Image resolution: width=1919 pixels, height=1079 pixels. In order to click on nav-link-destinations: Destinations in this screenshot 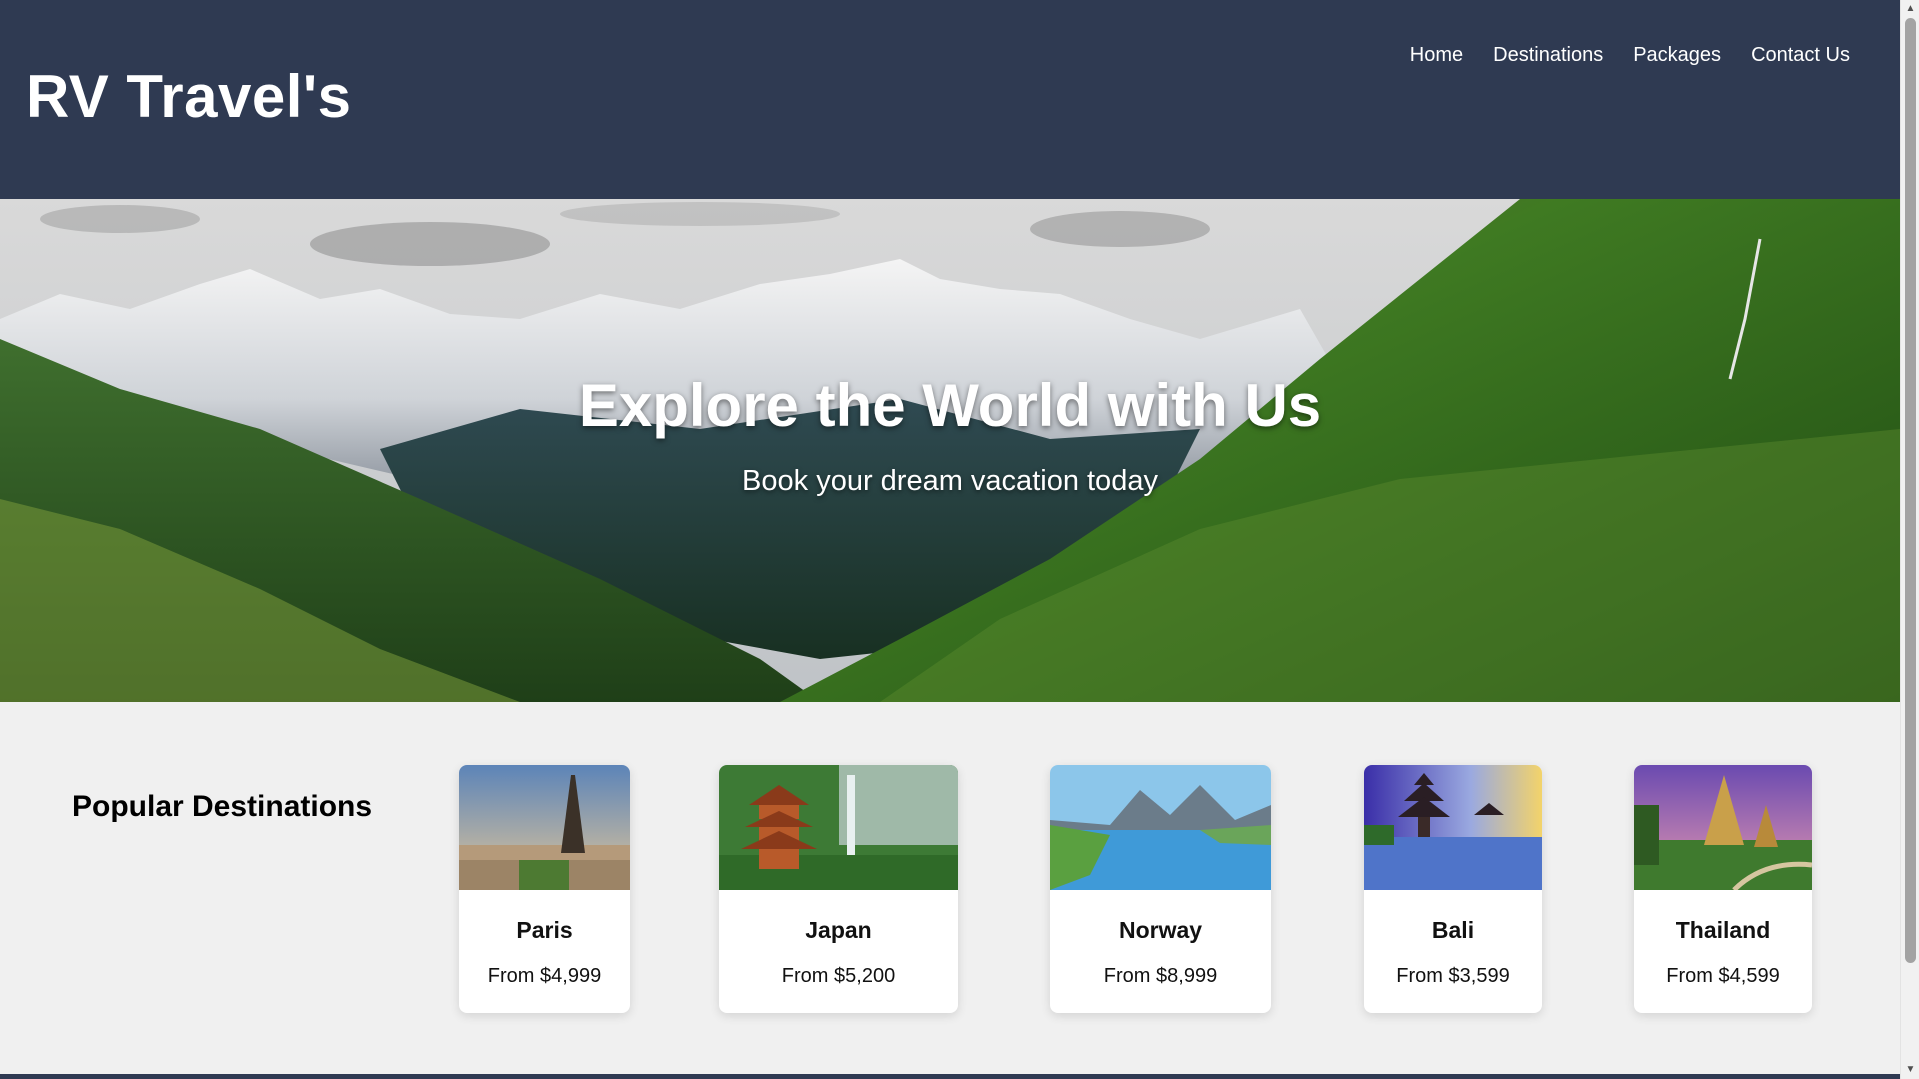, I will do `click(1548, 55)`.